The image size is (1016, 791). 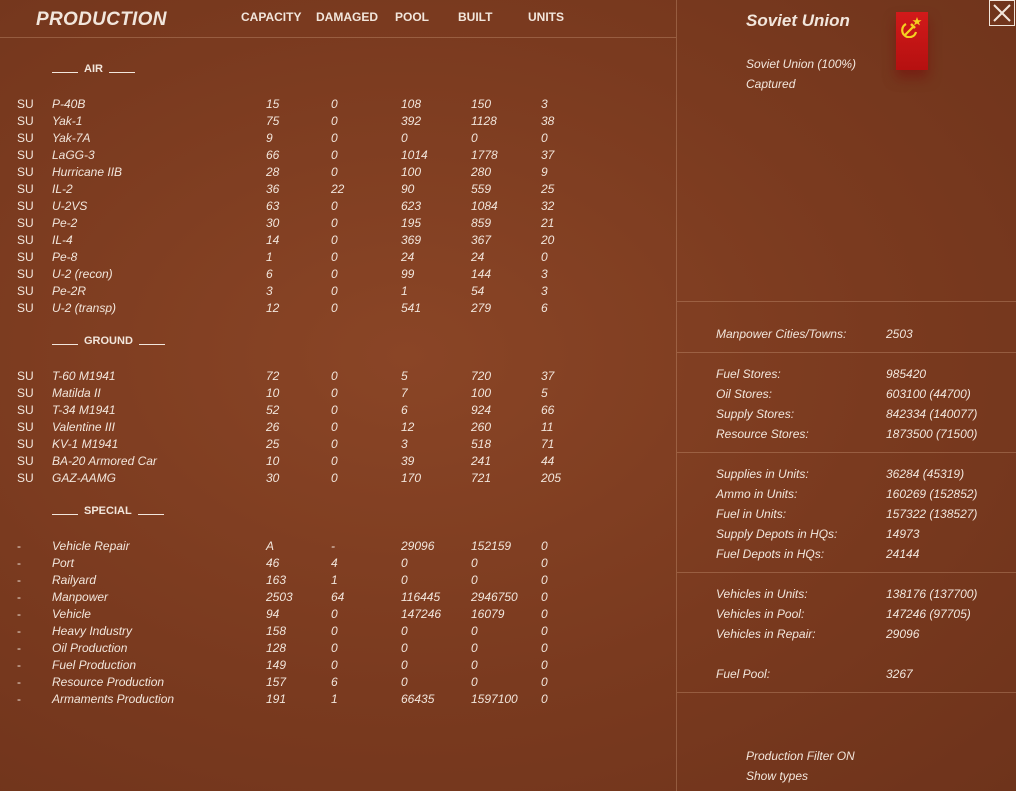 I want to click on production-row: - Armaments Production 191 1 66435 1597100 0, so click(x=338, y=700).